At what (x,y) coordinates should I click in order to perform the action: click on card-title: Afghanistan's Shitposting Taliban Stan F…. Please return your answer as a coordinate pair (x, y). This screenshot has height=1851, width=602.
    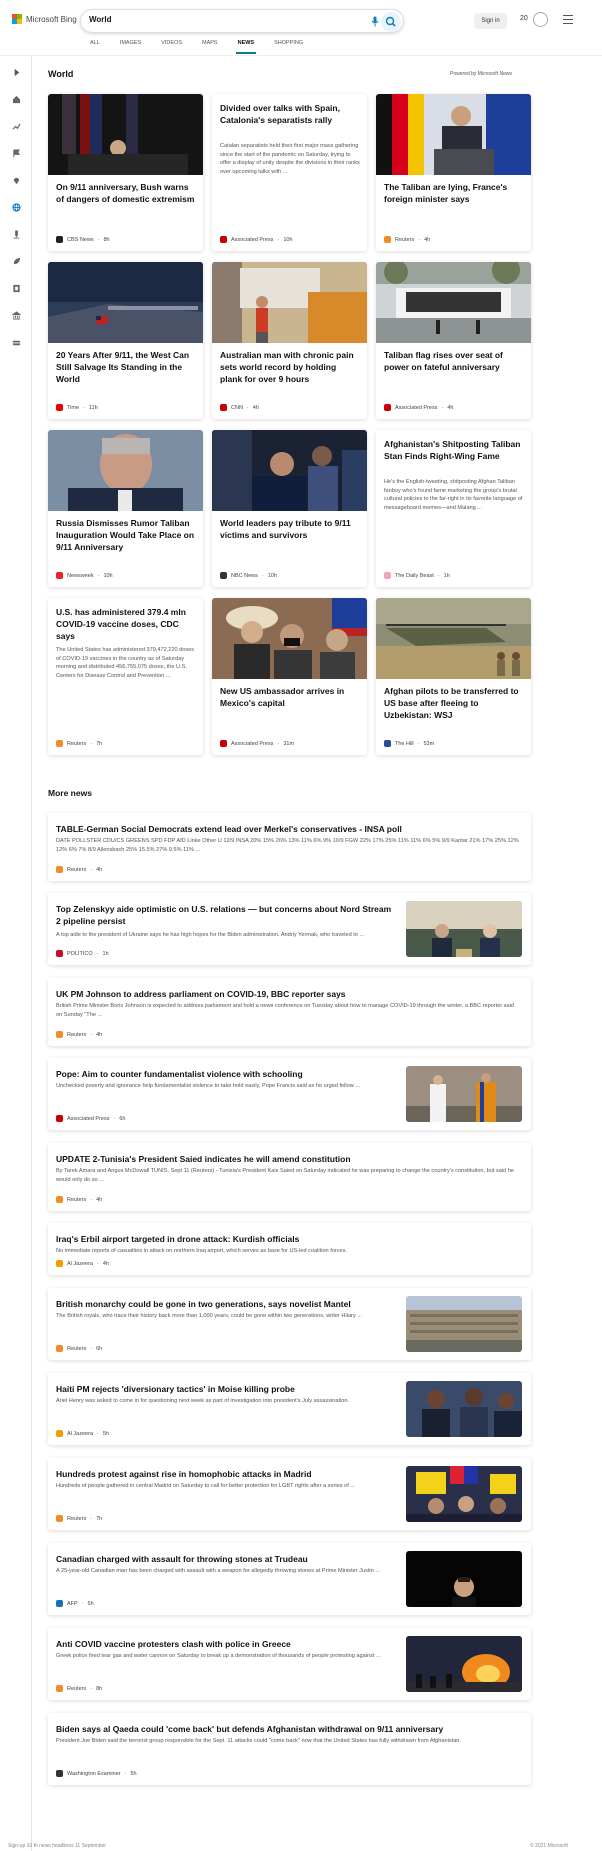
    Looking at the image, I should click on (454, 451).